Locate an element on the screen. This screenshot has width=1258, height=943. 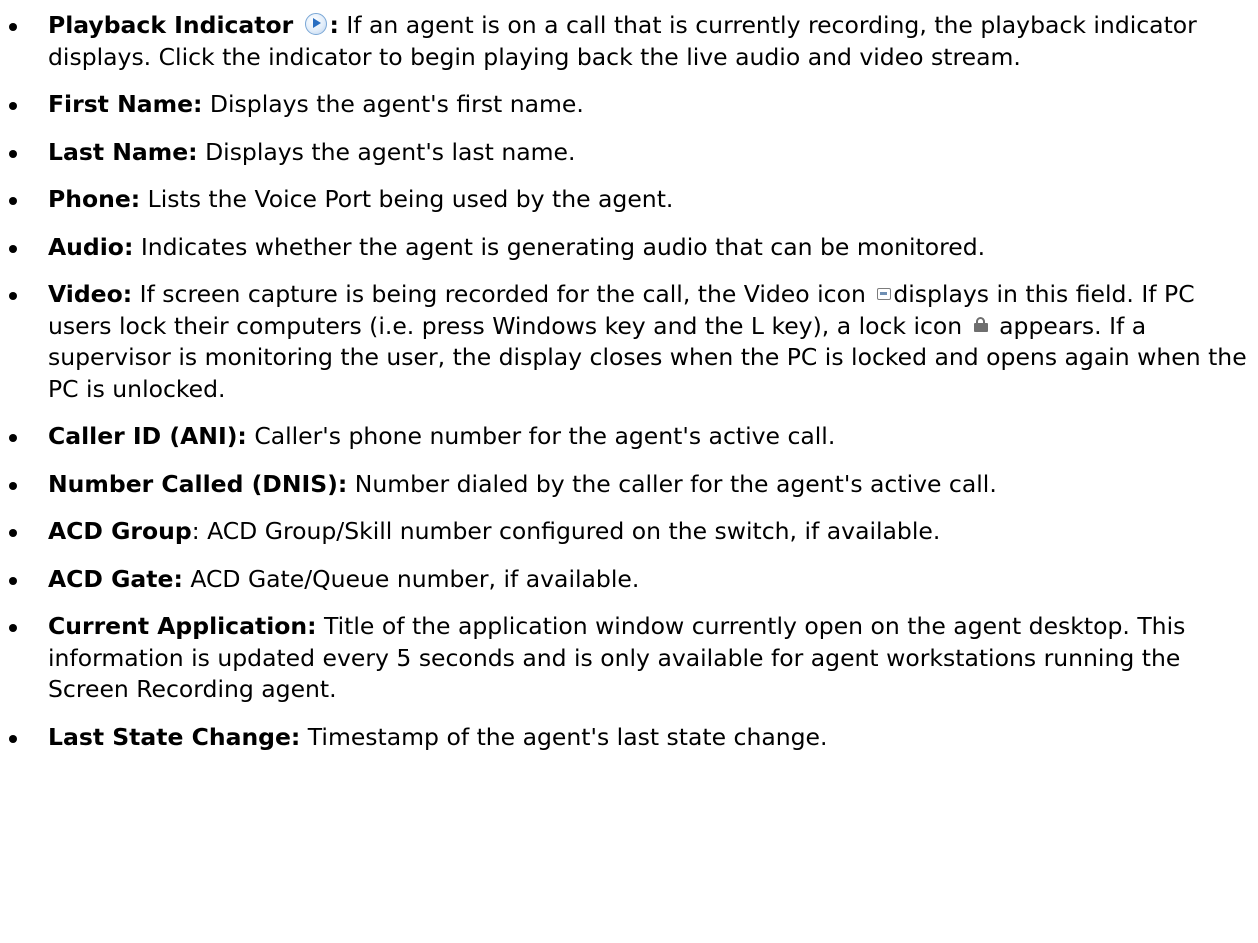
term-video: Video: is located at coordinates (90, 294).